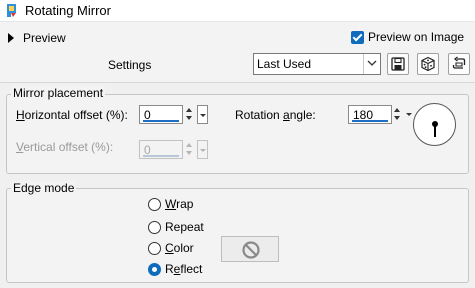  What do you see at coordinates (161, 149) in the screenshot?
I see `vertical-offset-input: 0` at bounding box center [161, 149].